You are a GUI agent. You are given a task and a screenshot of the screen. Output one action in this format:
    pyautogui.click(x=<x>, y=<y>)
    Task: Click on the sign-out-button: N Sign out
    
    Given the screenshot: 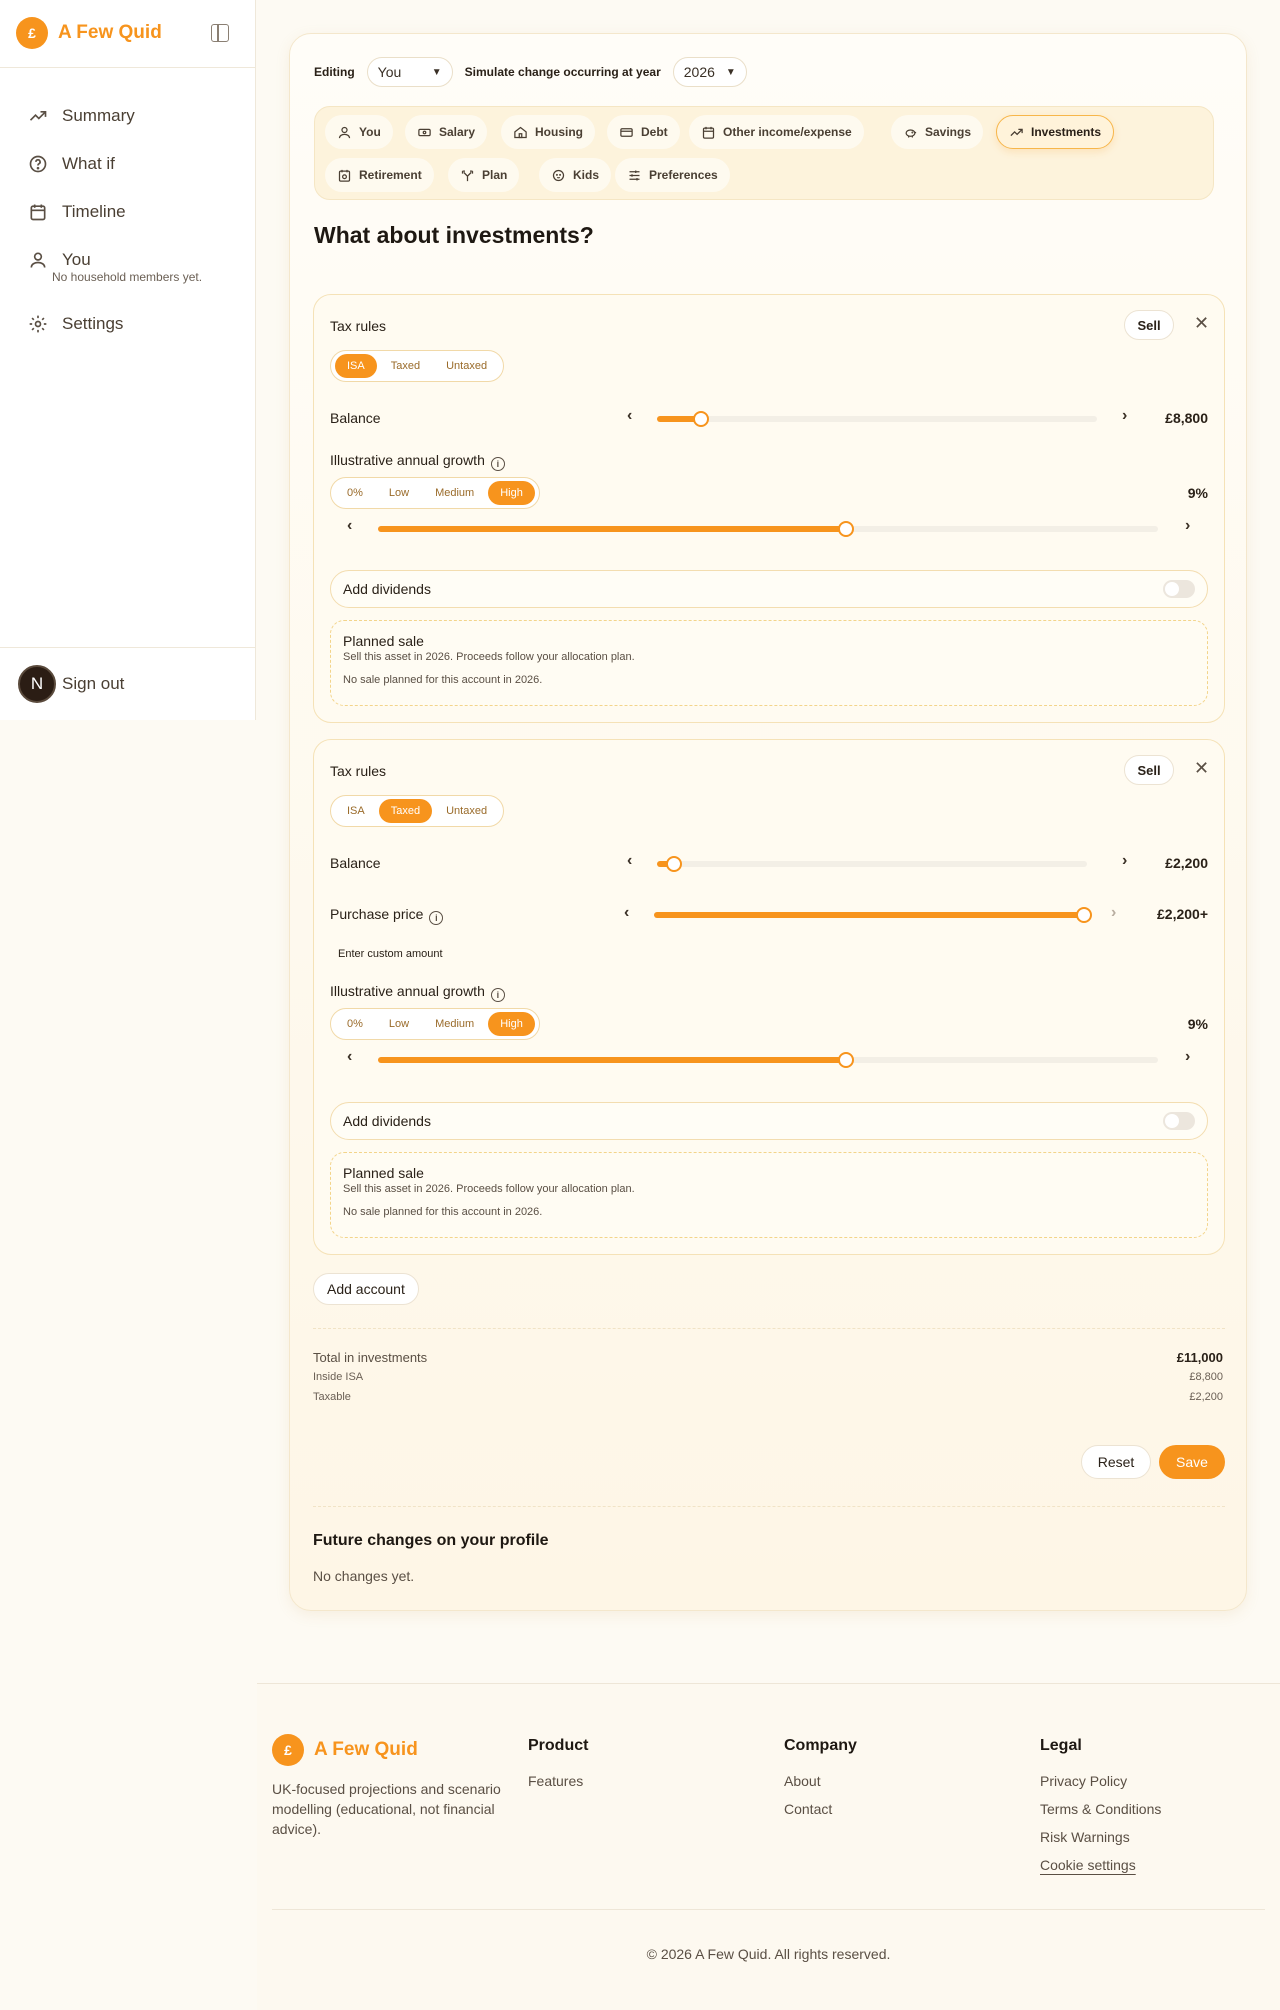 What is the action you would take?
    pyautogui.click(x=71, y=684)
    